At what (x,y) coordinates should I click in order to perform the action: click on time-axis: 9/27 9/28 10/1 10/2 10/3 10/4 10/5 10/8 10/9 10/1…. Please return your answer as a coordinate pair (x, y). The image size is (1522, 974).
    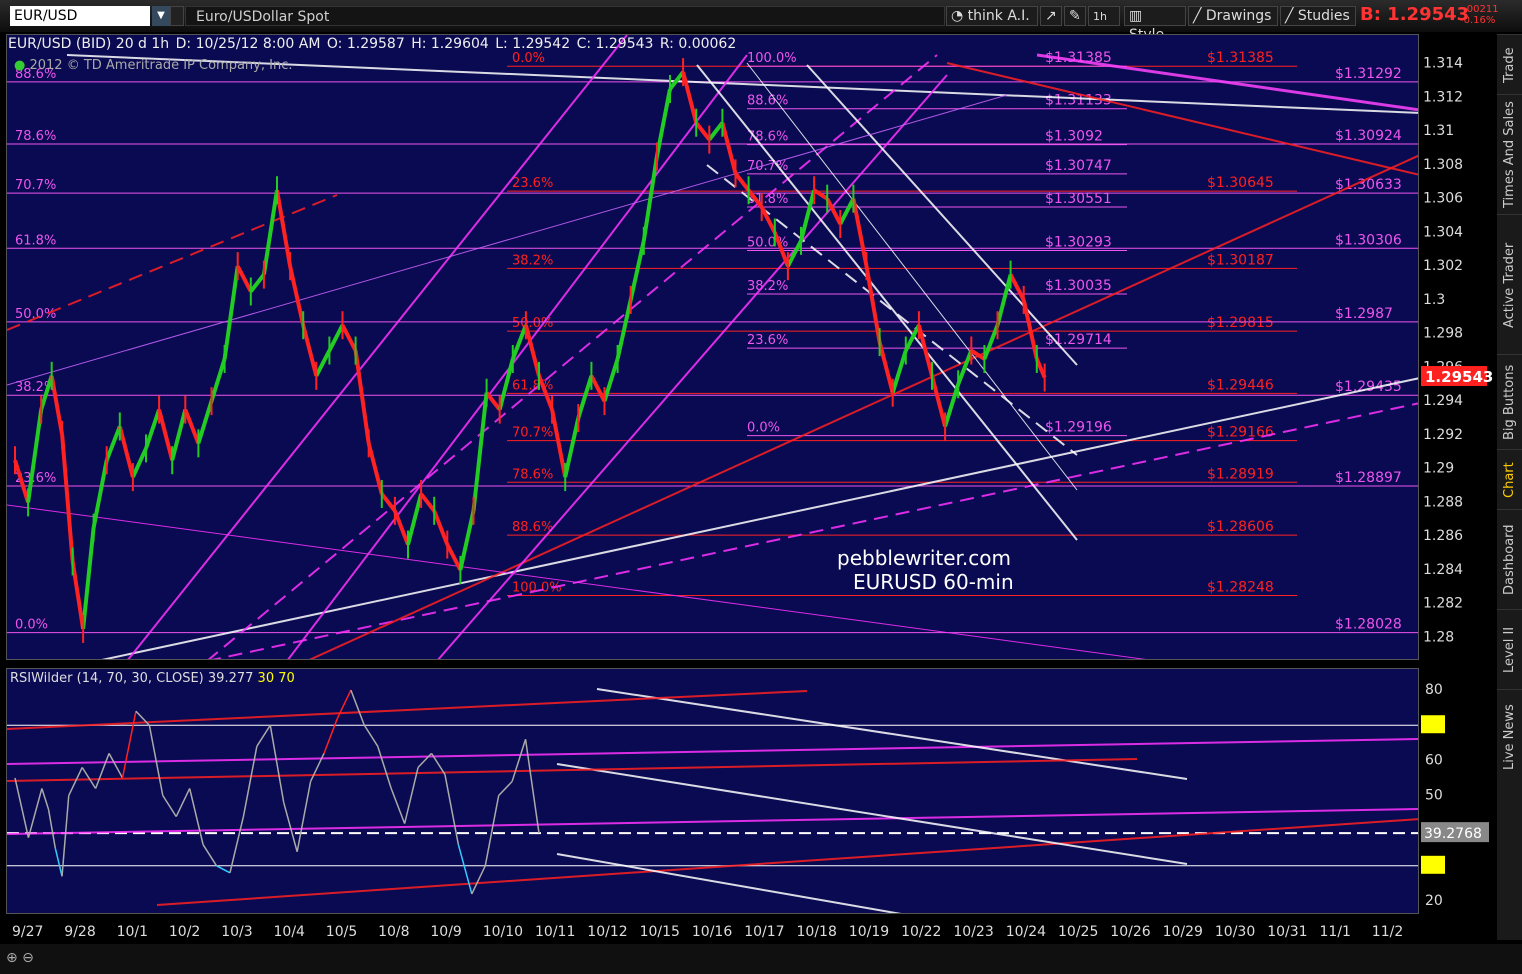
    Looking at the image, I should click on (748, 930).